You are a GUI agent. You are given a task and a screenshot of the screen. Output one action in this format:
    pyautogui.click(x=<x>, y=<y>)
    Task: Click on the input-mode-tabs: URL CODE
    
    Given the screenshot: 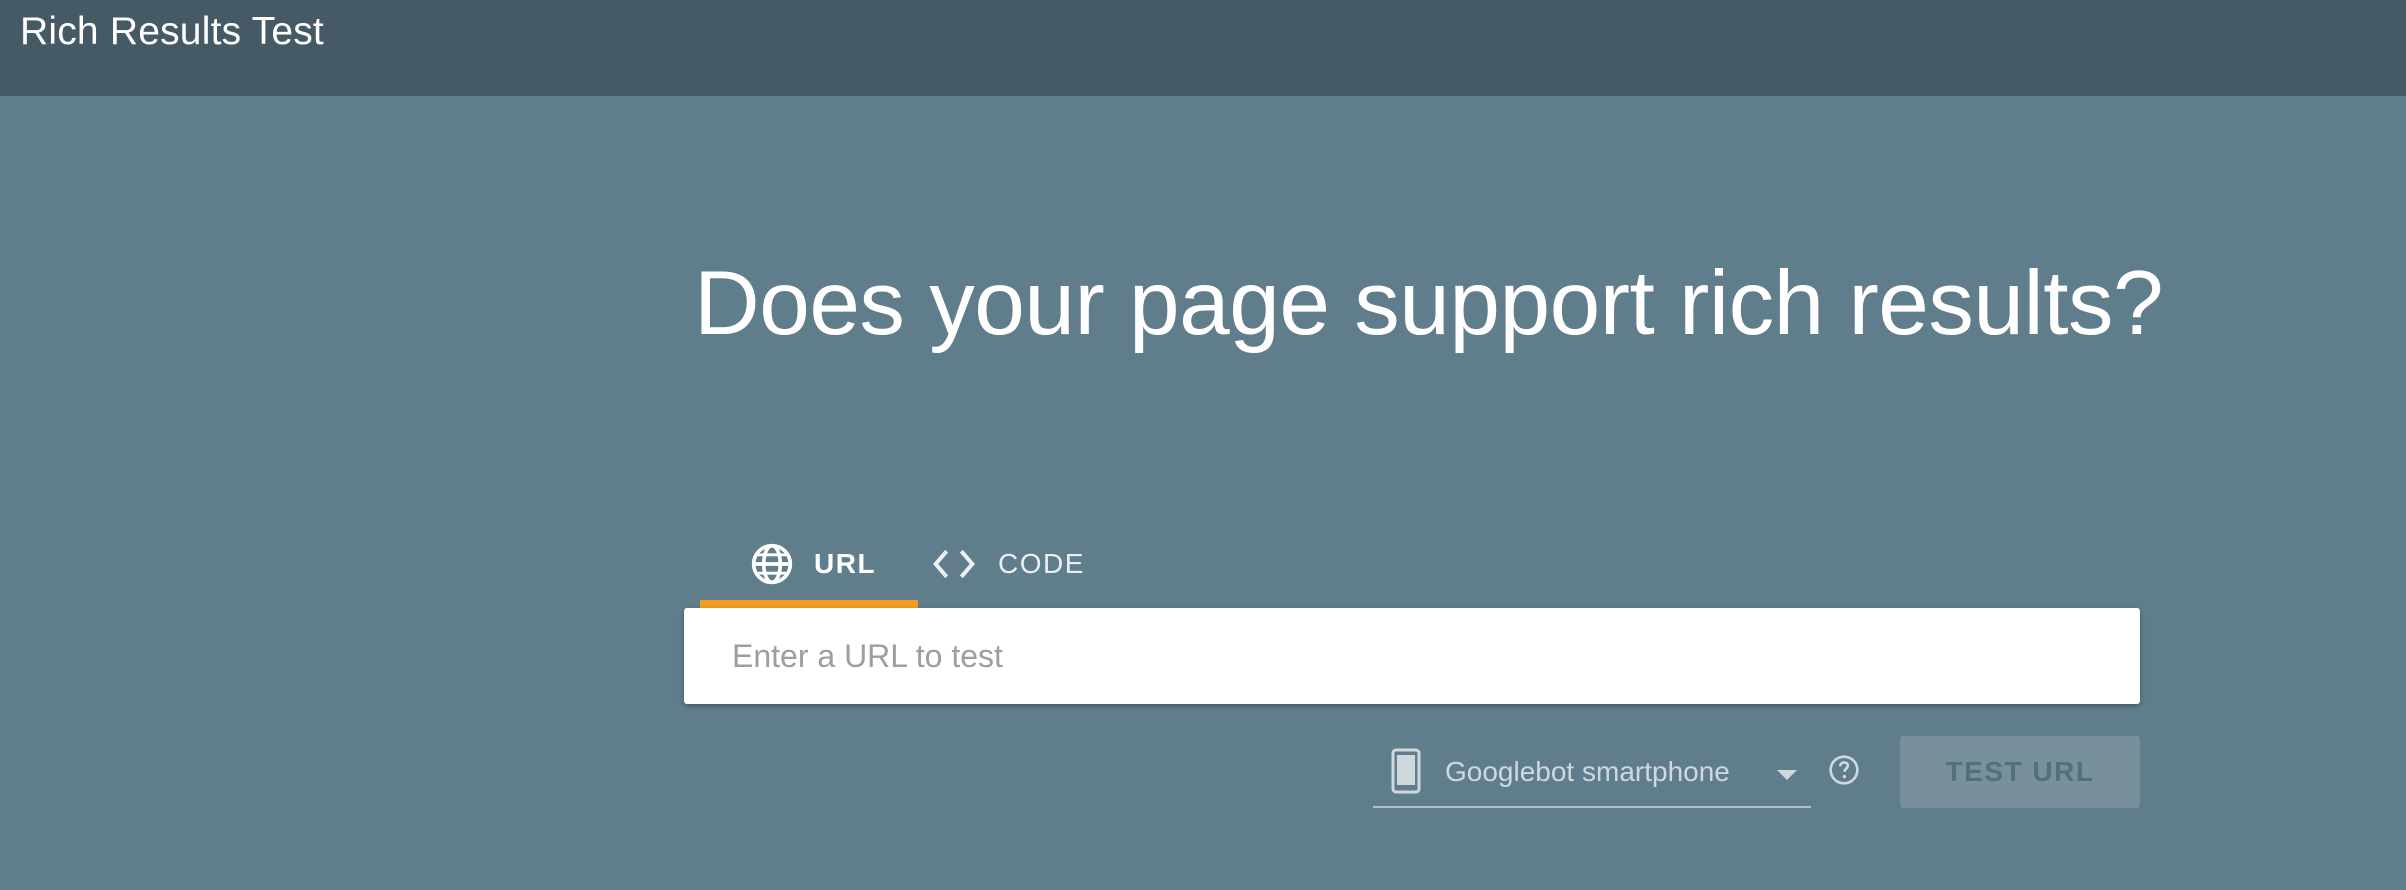 What is the action you would take?
    pyautogui.click(x=950, y=564)
    